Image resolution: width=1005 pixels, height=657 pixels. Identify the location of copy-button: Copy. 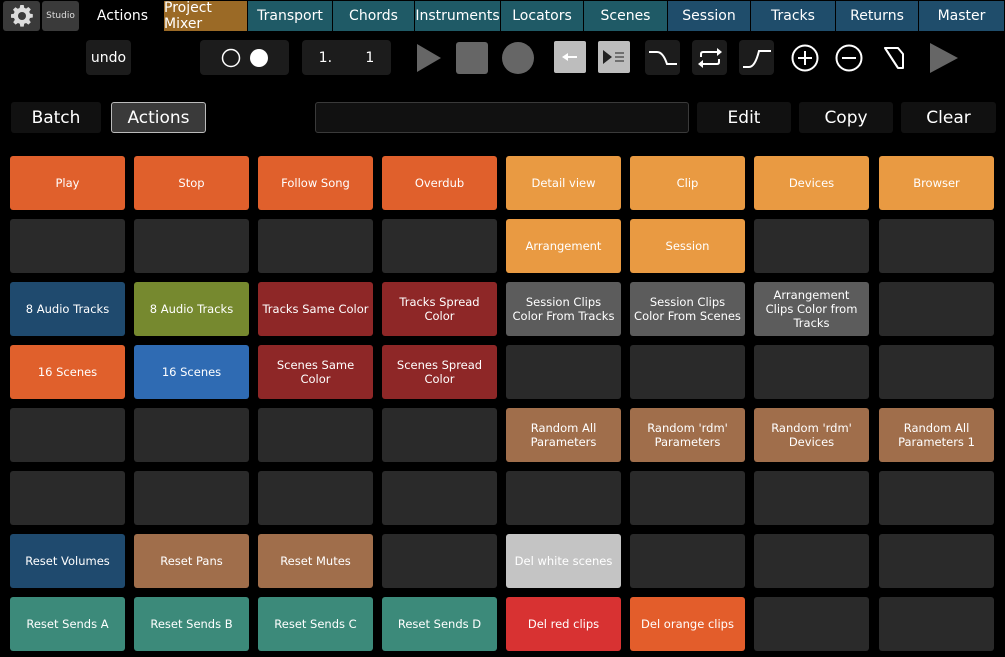
(846, 117).